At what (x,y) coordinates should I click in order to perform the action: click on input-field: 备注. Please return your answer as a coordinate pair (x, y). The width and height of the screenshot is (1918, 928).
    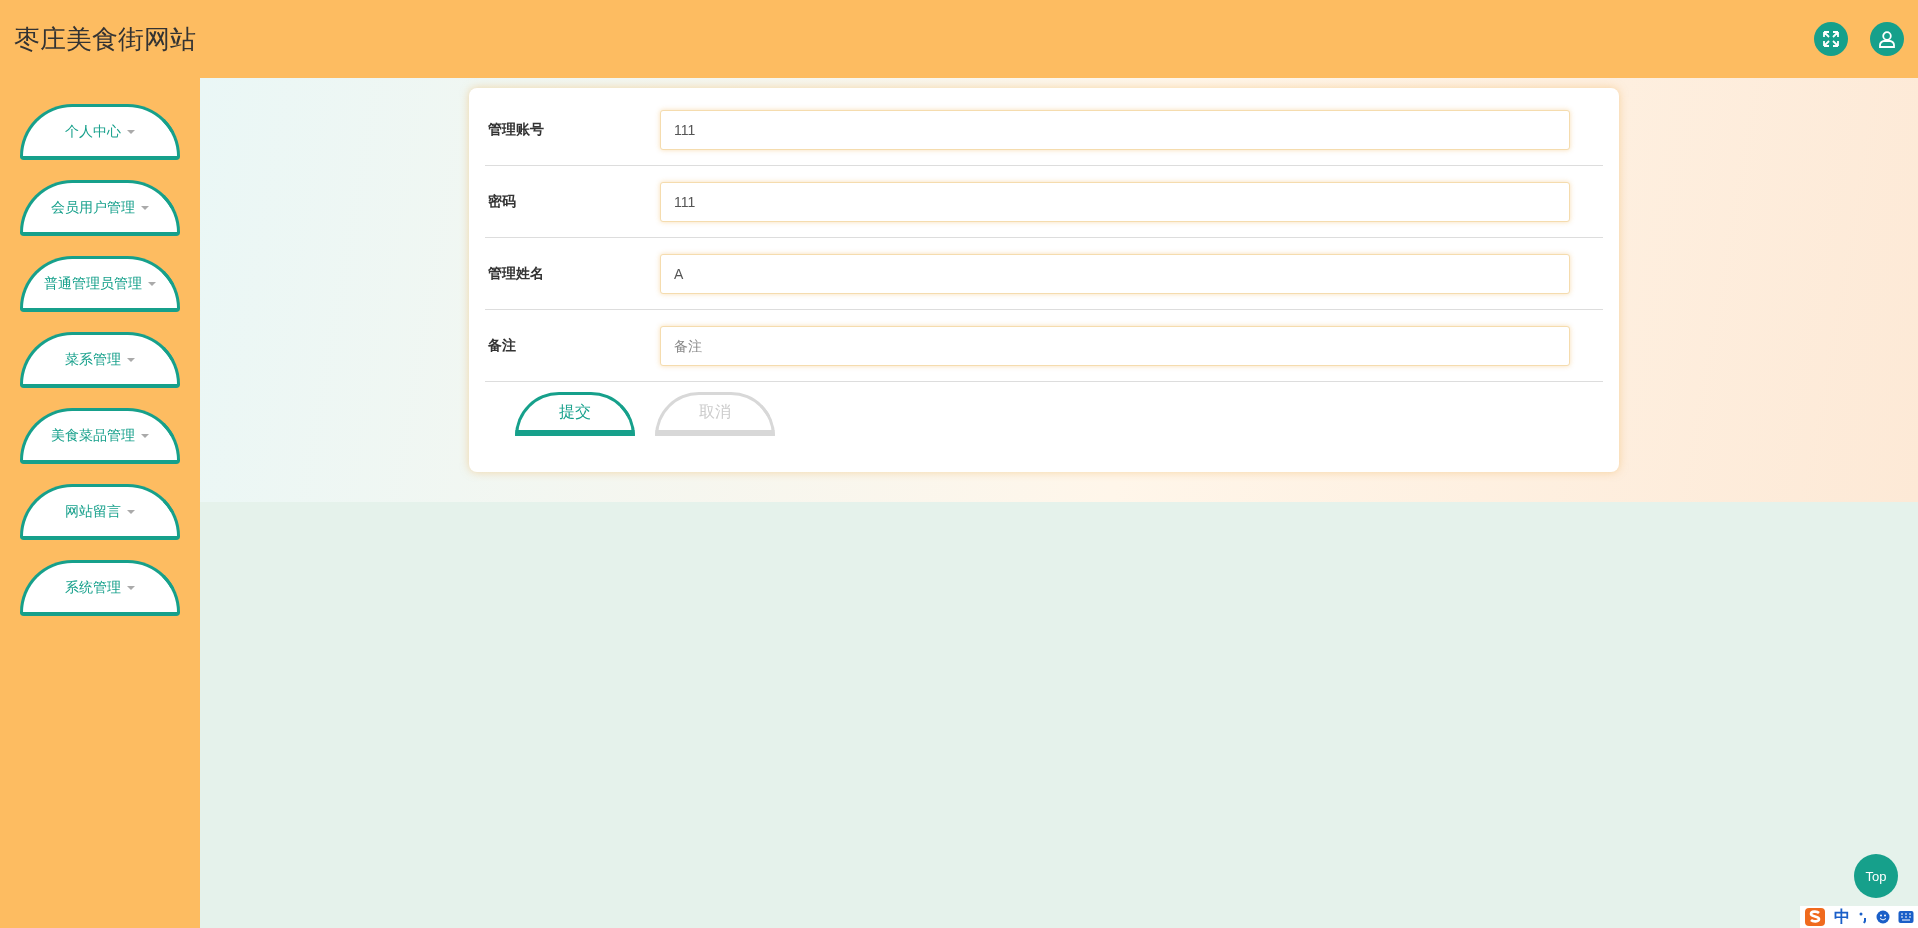
    Looking at the image, I should click on (1115, 345).